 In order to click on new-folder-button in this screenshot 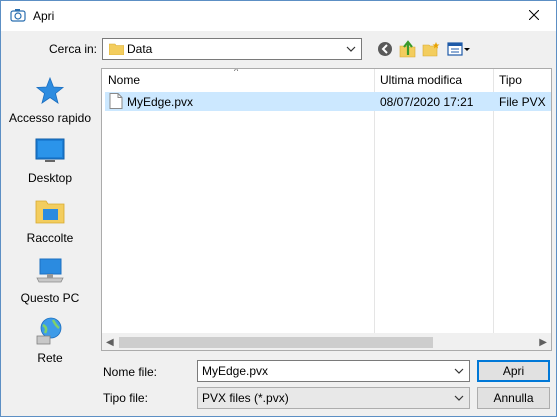, I will do `click(431, 50)`.